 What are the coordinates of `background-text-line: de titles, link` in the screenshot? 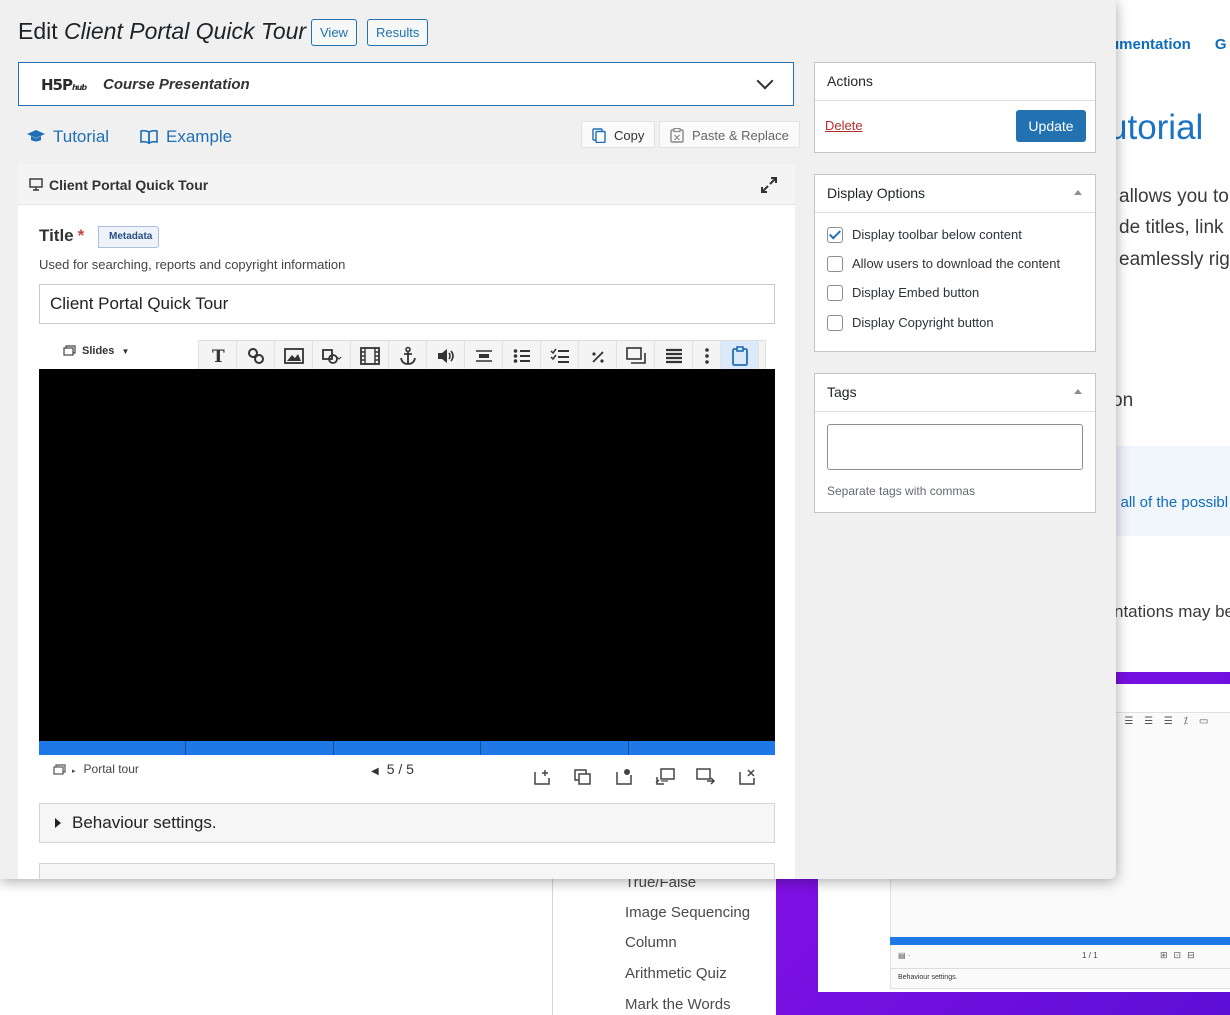 It's located at (1171, 227).